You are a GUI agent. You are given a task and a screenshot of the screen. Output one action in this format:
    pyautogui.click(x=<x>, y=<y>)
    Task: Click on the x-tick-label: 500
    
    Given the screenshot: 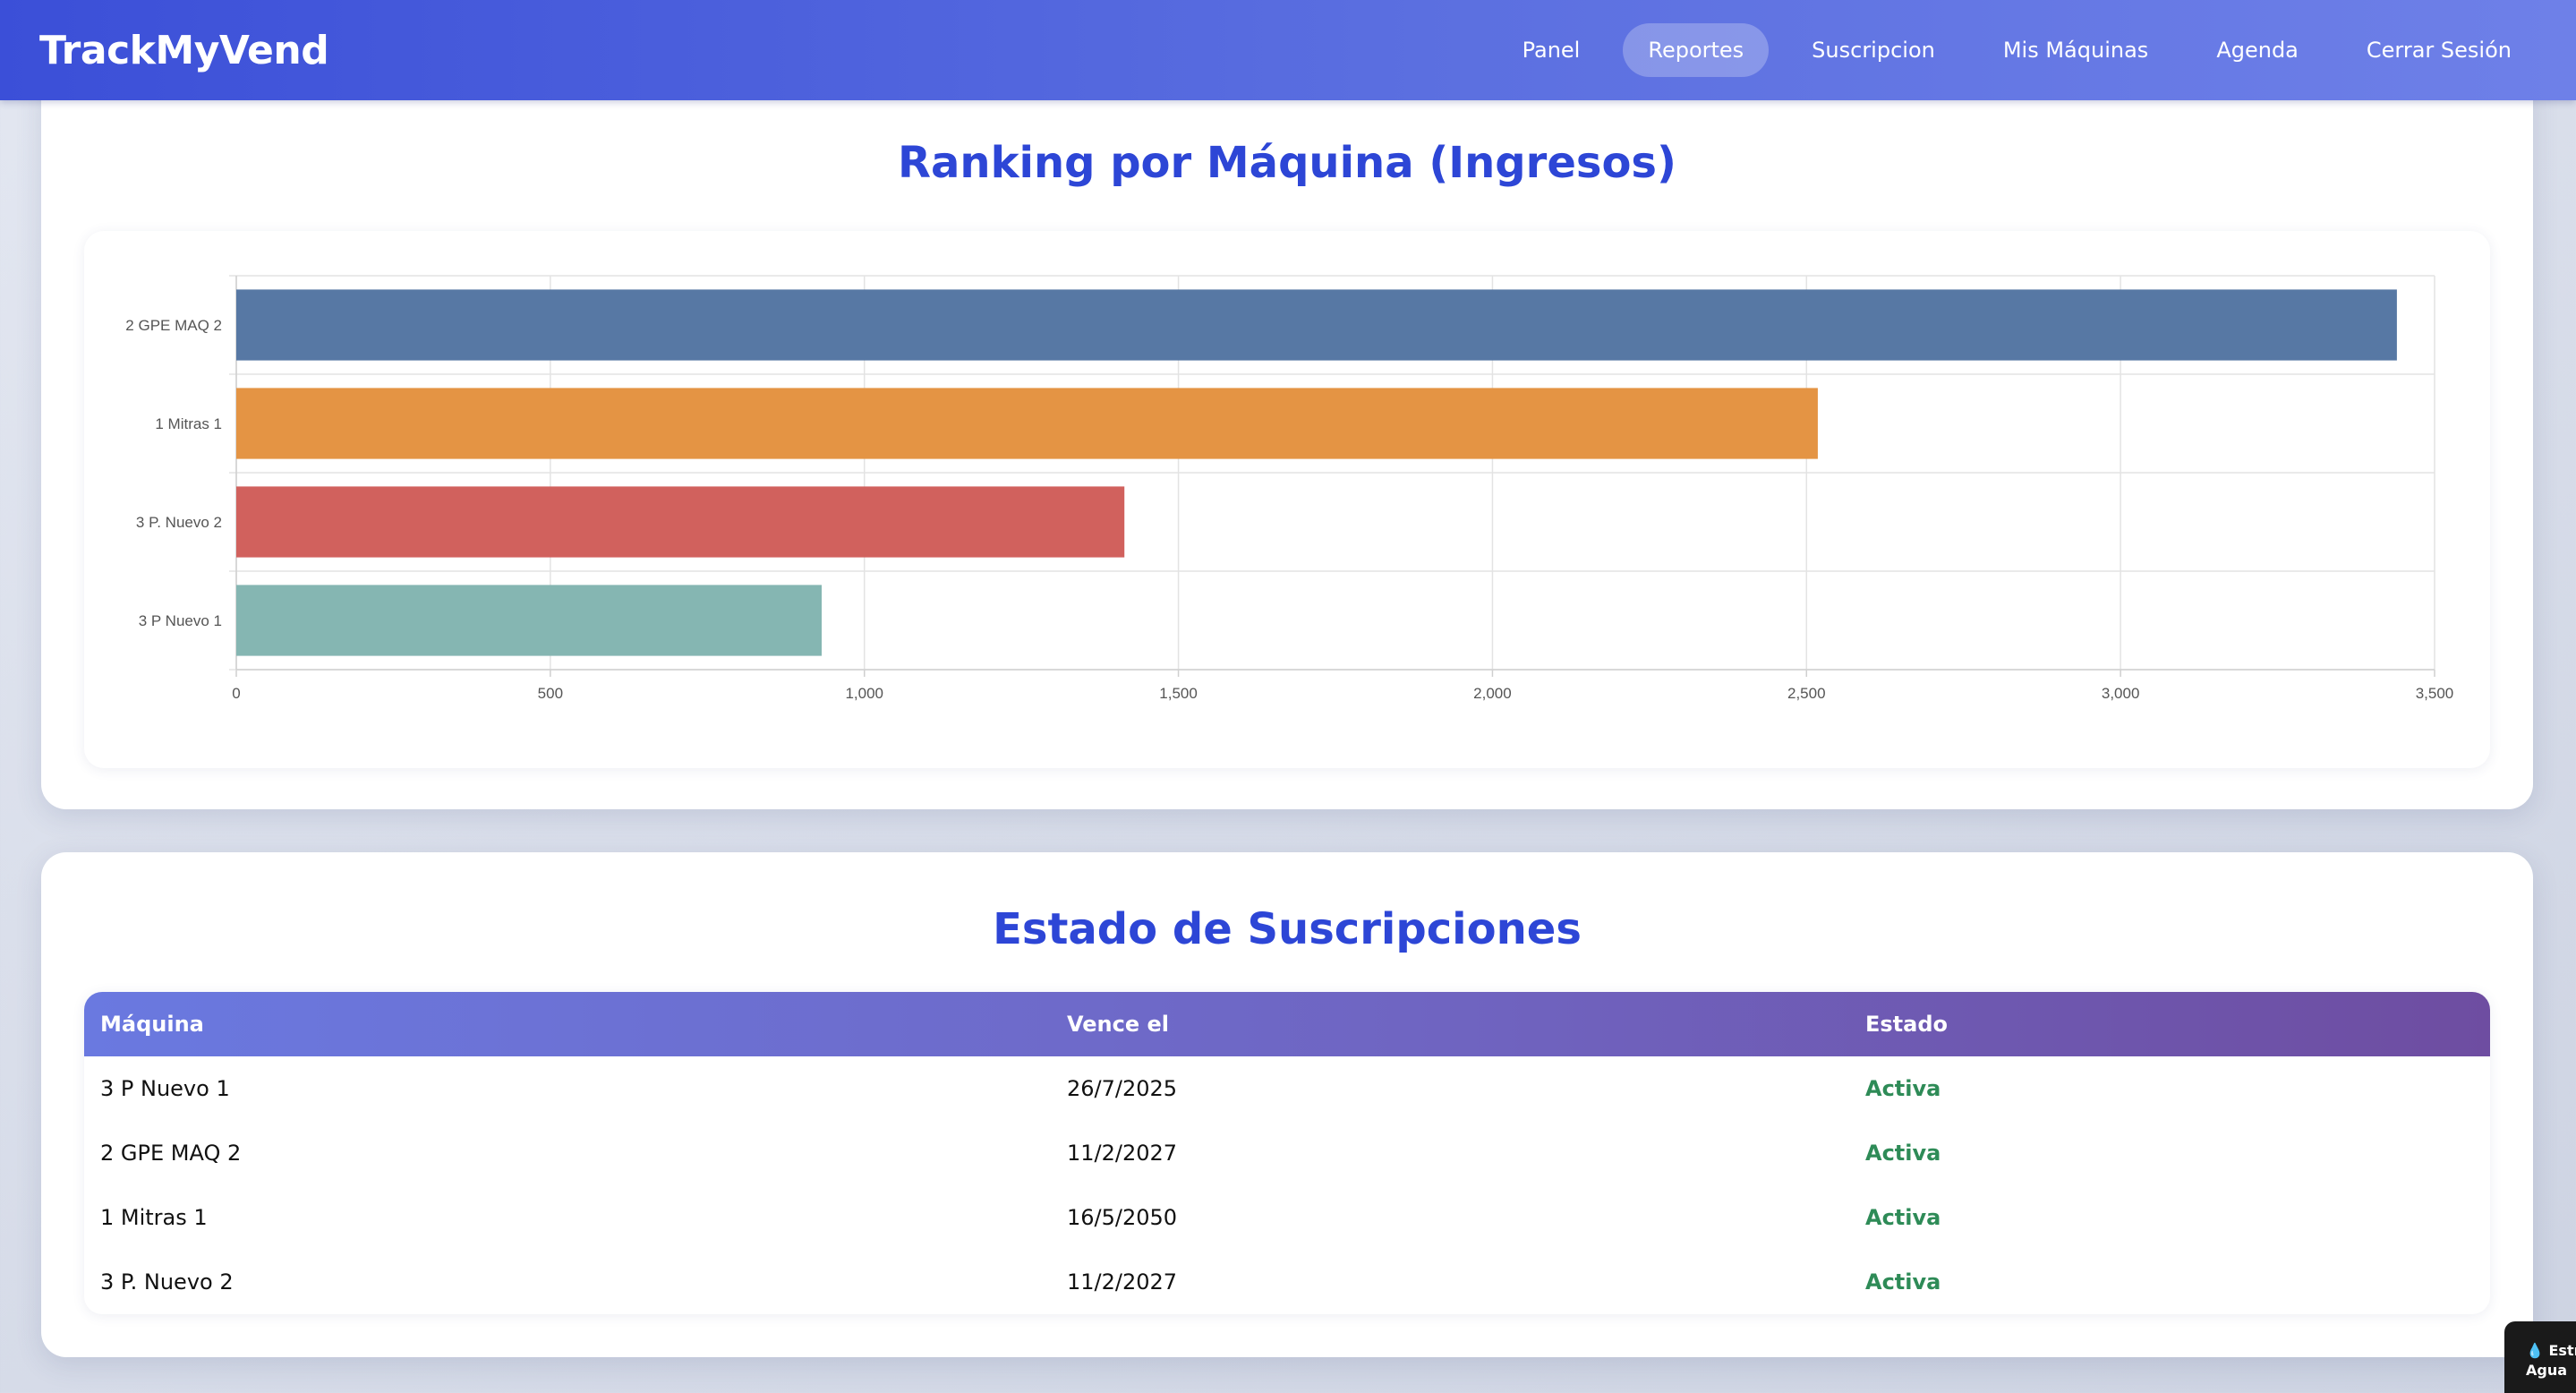 What is the action you would take?
    pyautogui.click(x=550, y=693)
    